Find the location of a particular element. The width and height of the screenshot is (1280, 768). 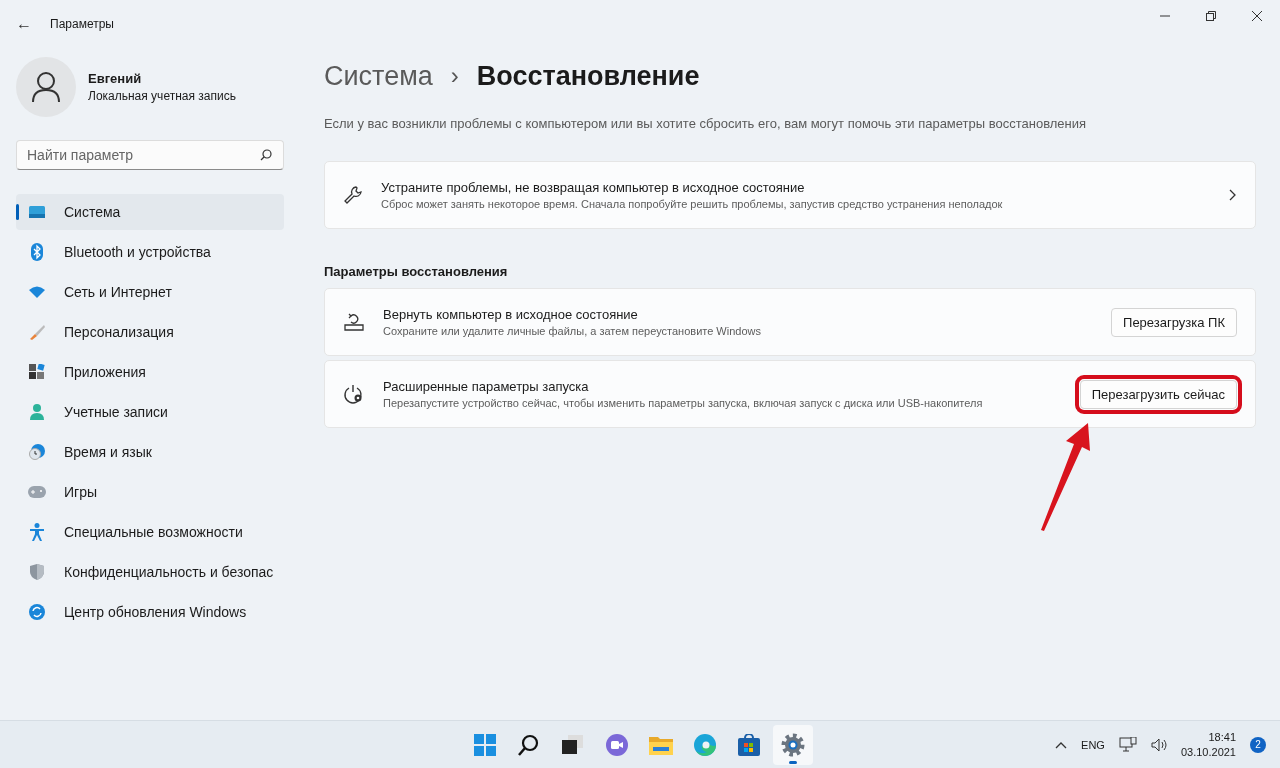

sidebar-item: Bluetooth и устройства is located at coordinates (150, 252).